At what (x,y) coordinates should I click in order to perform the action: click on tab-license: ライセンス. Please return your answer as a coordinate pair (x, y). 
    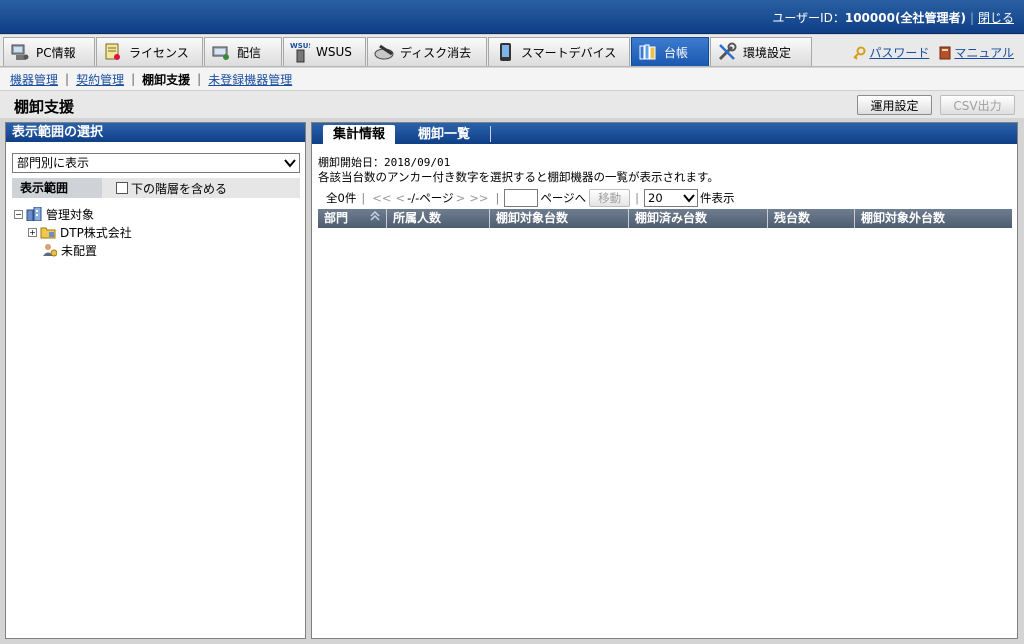
    Looking at the image, I should click on (149, 51).